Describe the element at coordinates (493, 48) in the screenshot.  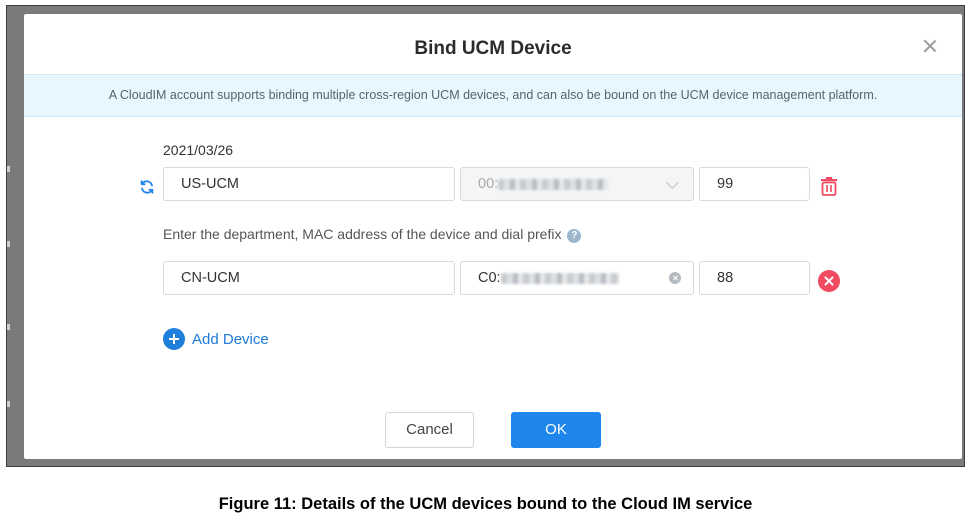
I see `dialog-title: Bind UCM Device` at that location.